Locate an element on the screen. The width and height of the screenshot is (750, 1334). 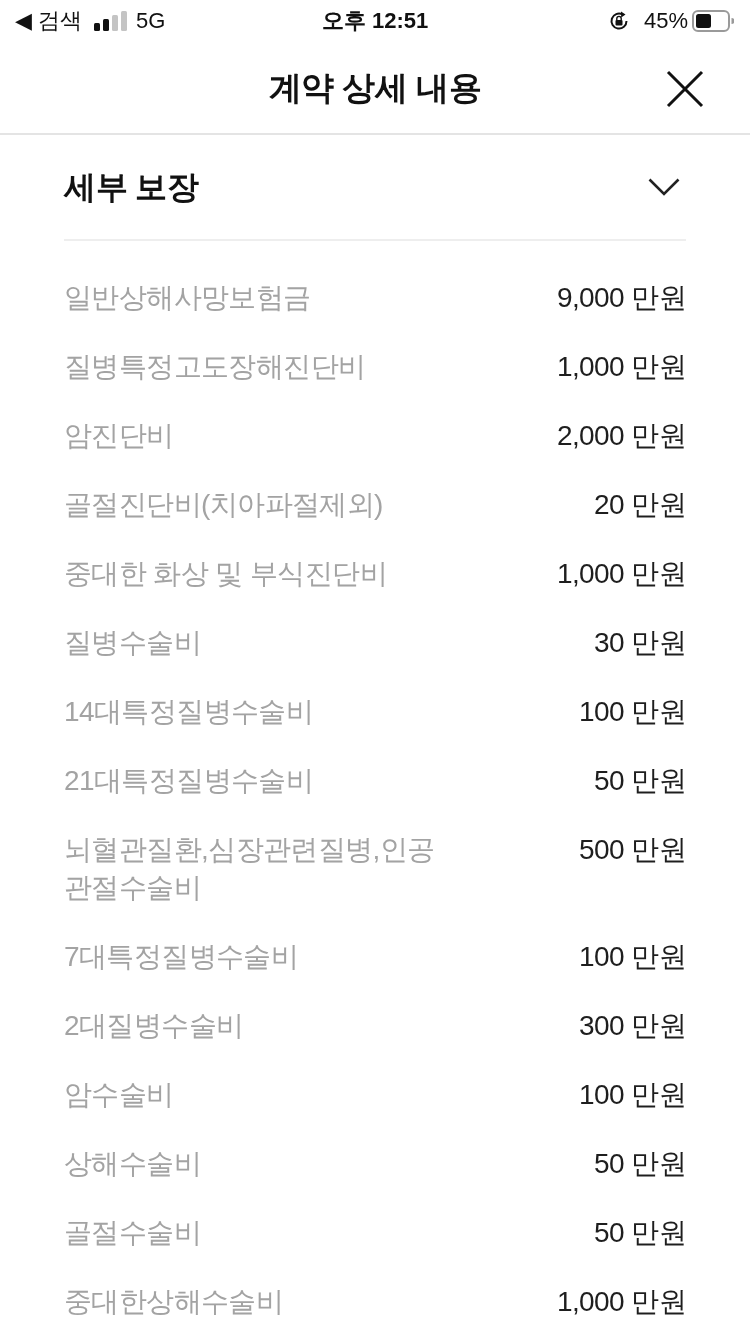
page-title: 계약 상세 내용 is located at coordinates (375, 87).